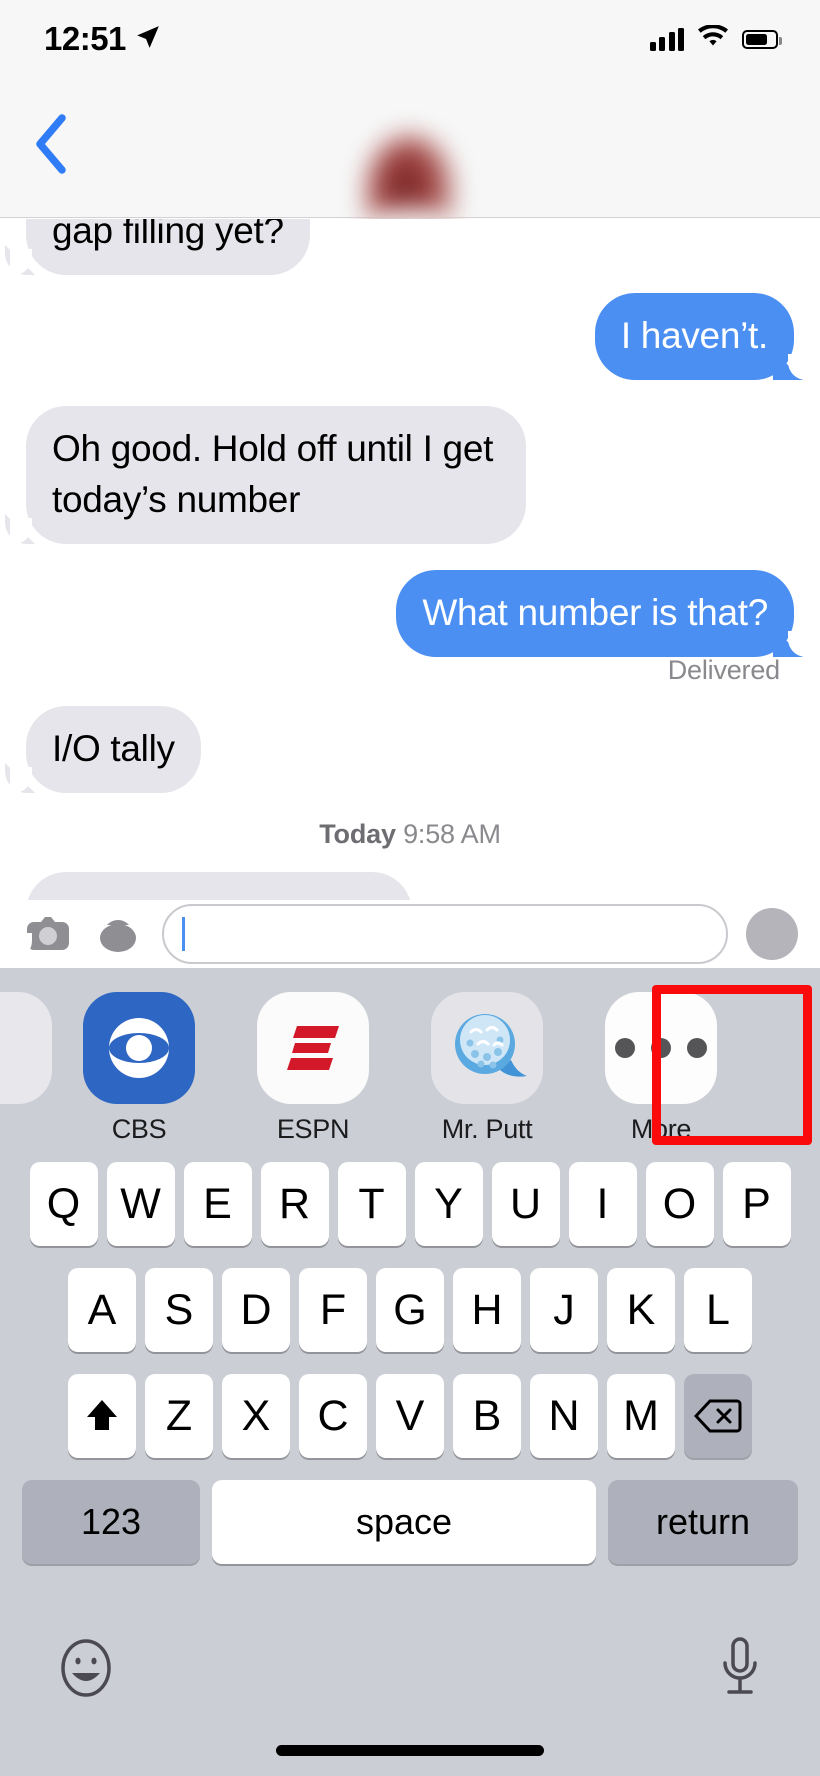 This screenshot has width=820, height=1776. What do you see at coordinates (148, 39) in the screenshot?
I see `location-arrow-icon` at bounding box center [148, 39].